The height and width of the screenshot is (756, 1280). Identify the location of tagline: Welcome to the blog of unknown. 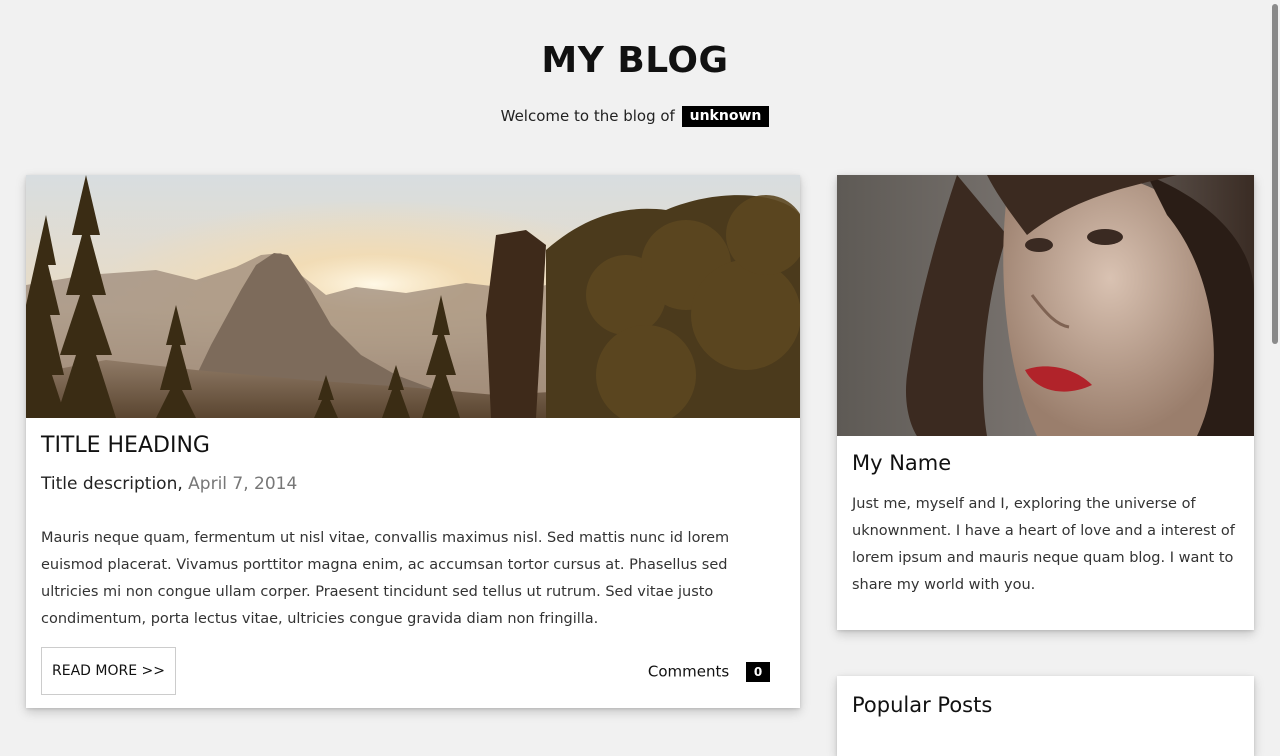
(635, 116).